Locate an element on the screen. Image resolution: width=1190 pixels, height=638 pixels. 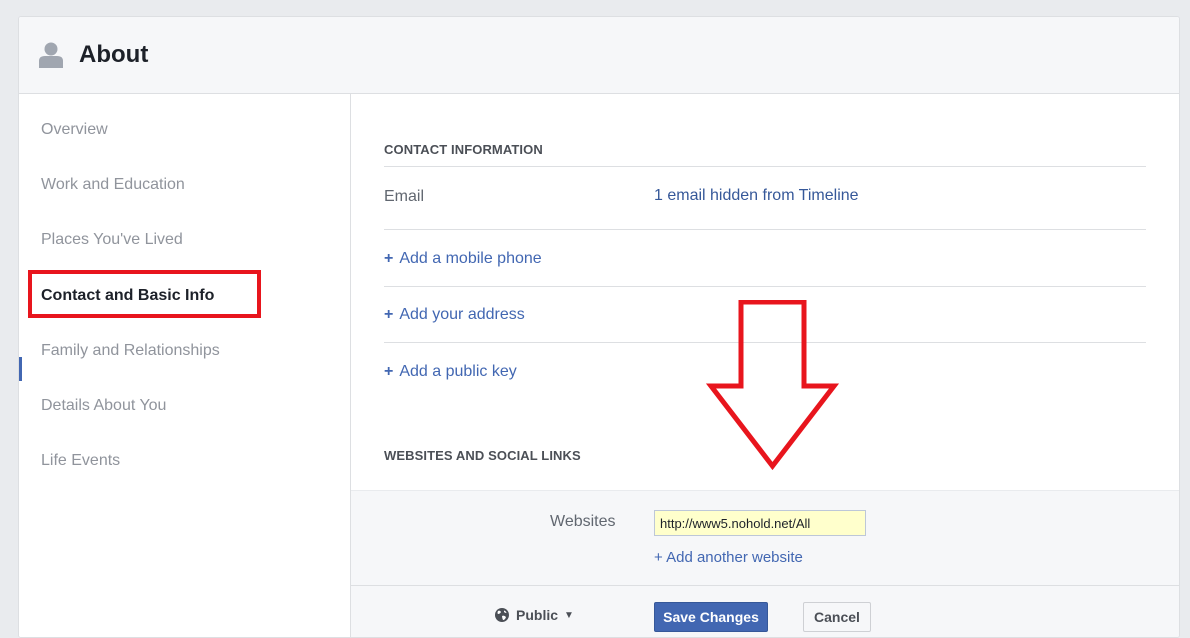
privacy-label: Public is located at coordinates (537, 615).